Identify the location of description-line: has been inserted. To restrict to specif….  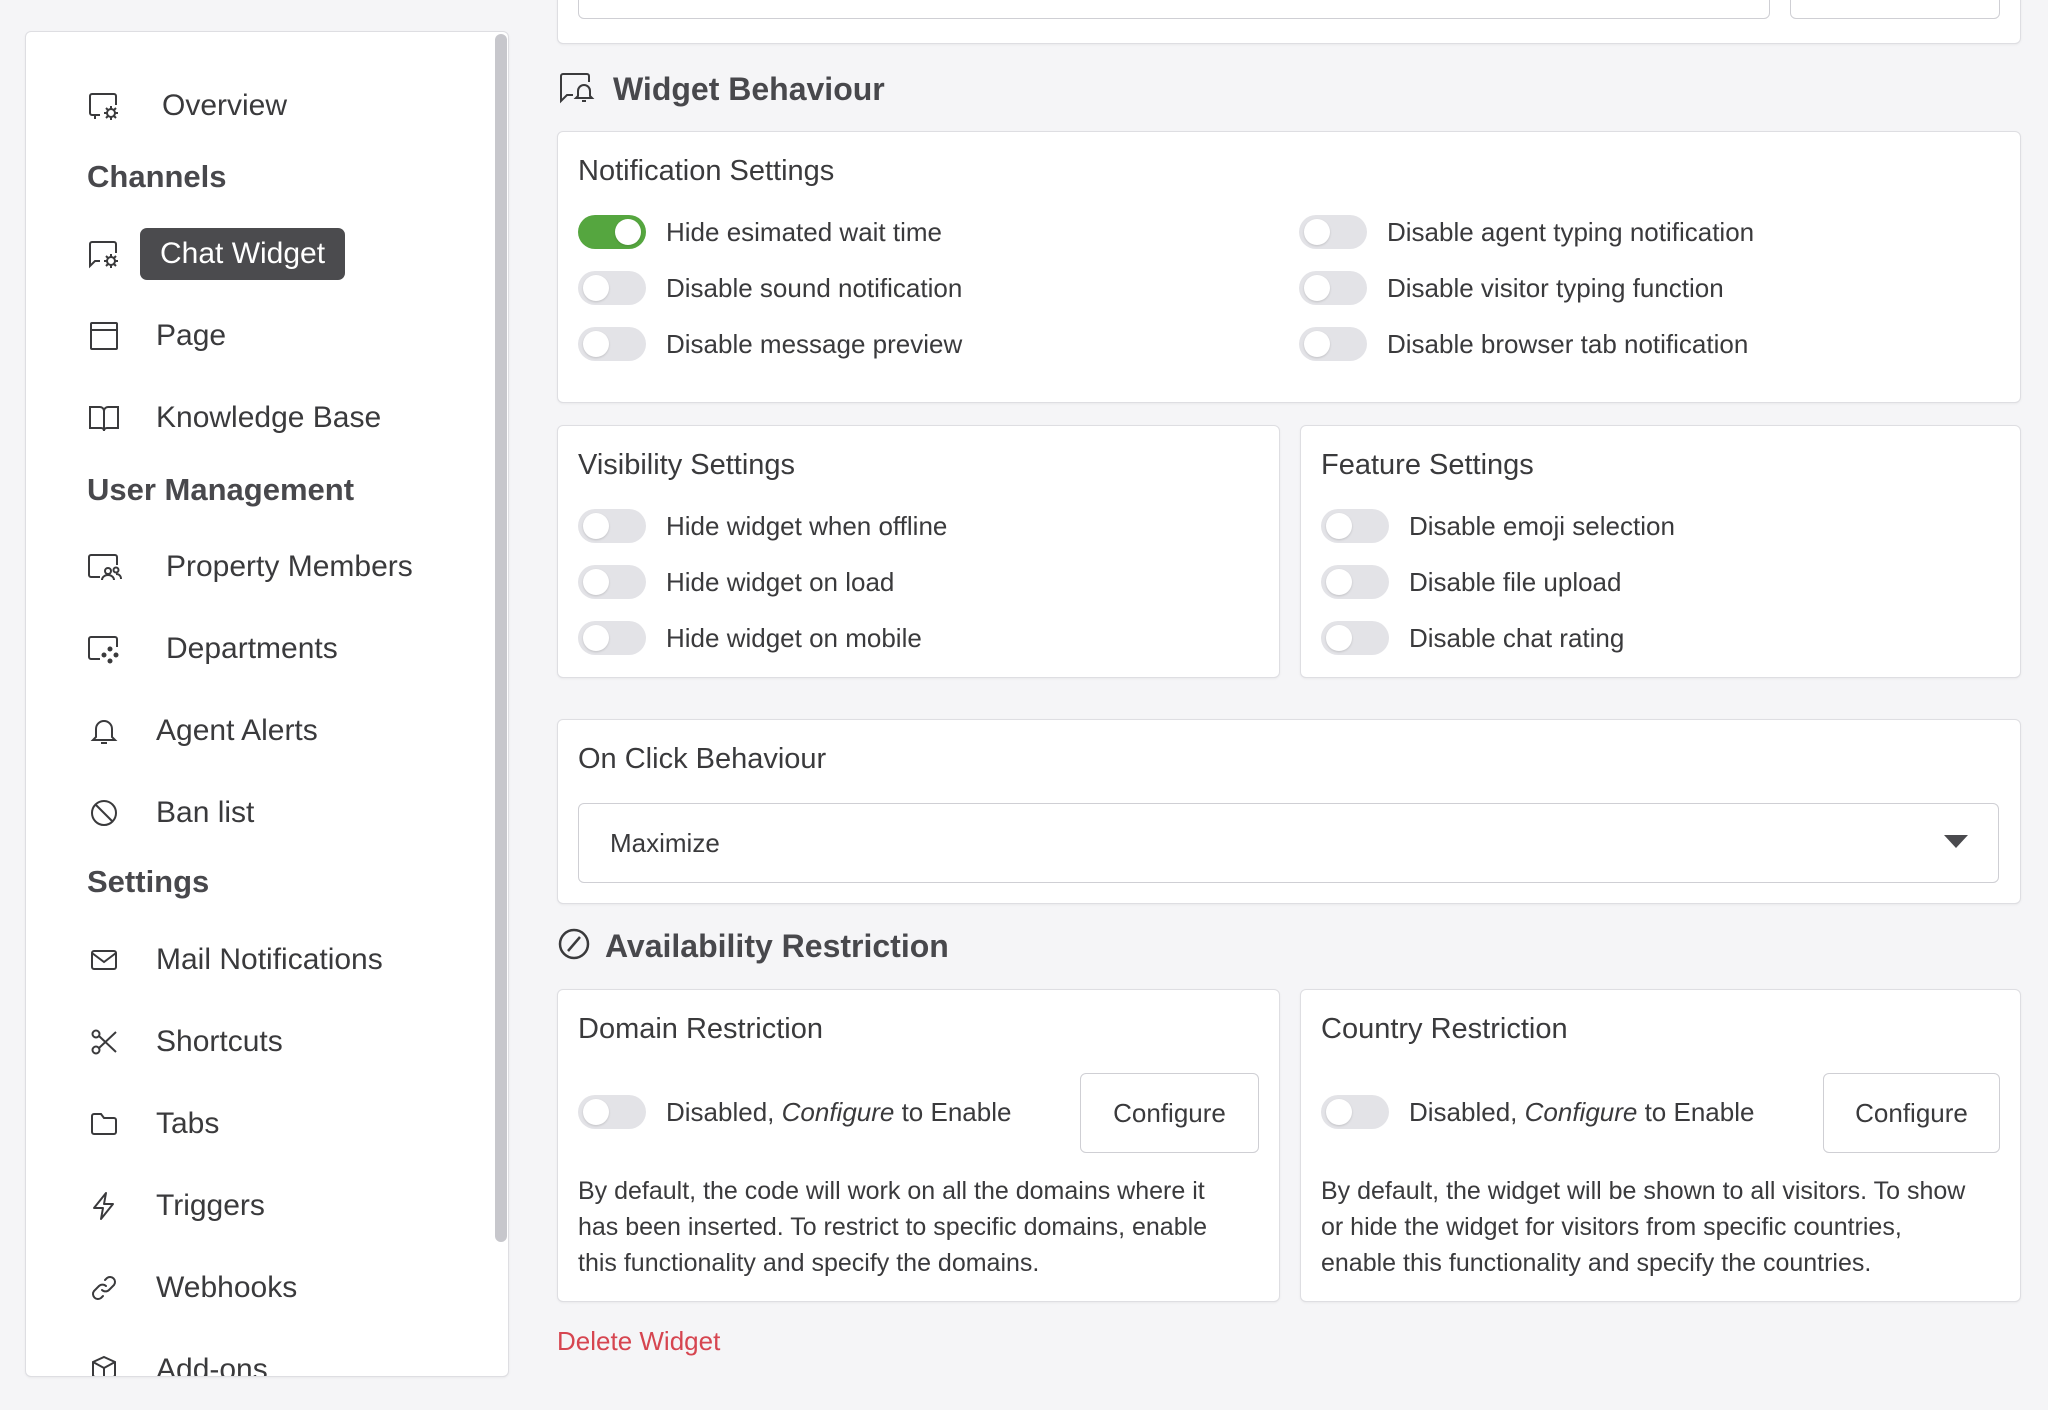
(893, 1227).